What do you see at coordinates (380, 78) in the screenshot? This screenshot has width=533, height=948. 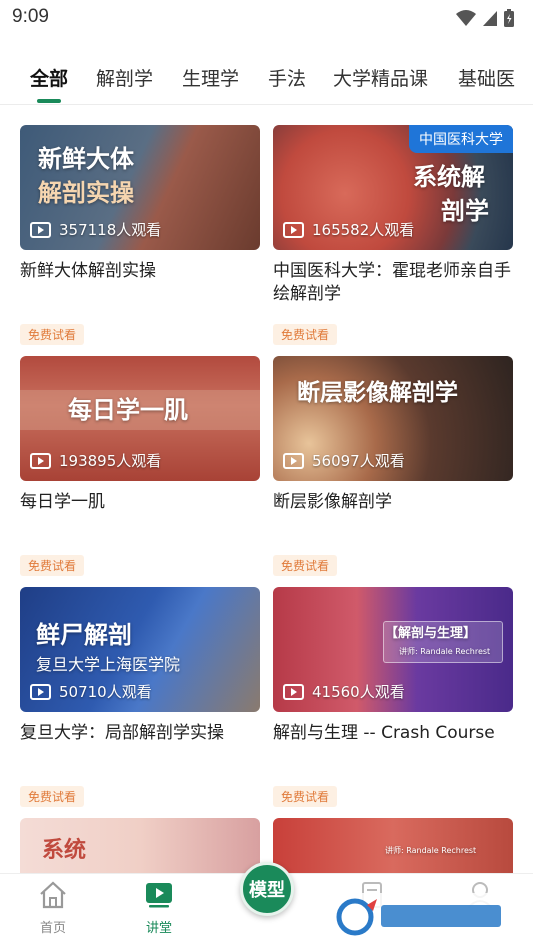 I see `tab-university-courses: 大学精品课` at bounding box center [380, 78].